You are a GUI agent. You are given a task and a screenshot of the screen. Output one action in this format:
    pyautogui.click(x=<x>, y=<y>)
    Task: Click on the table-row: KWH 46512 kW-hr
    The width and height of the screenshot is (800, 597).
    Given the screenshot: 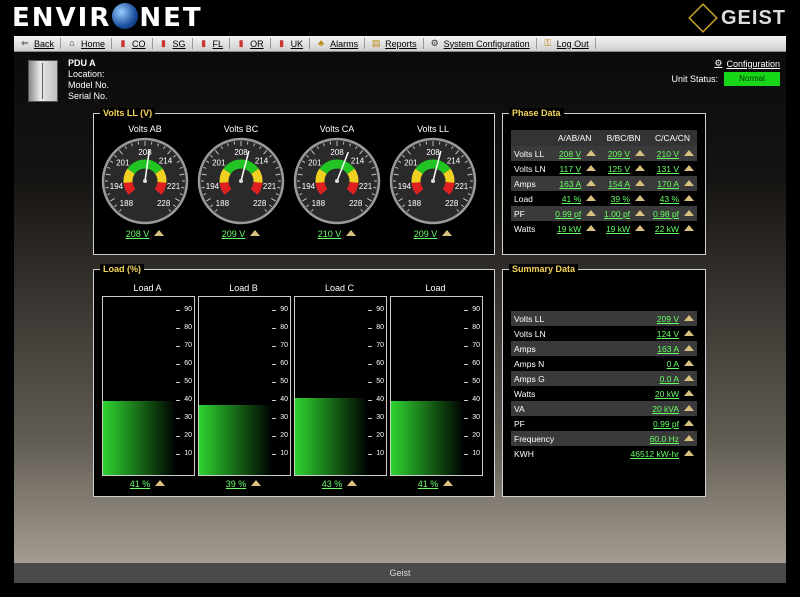 What is the action you would take?
    pyautogui.click(x=604, y=453)
    